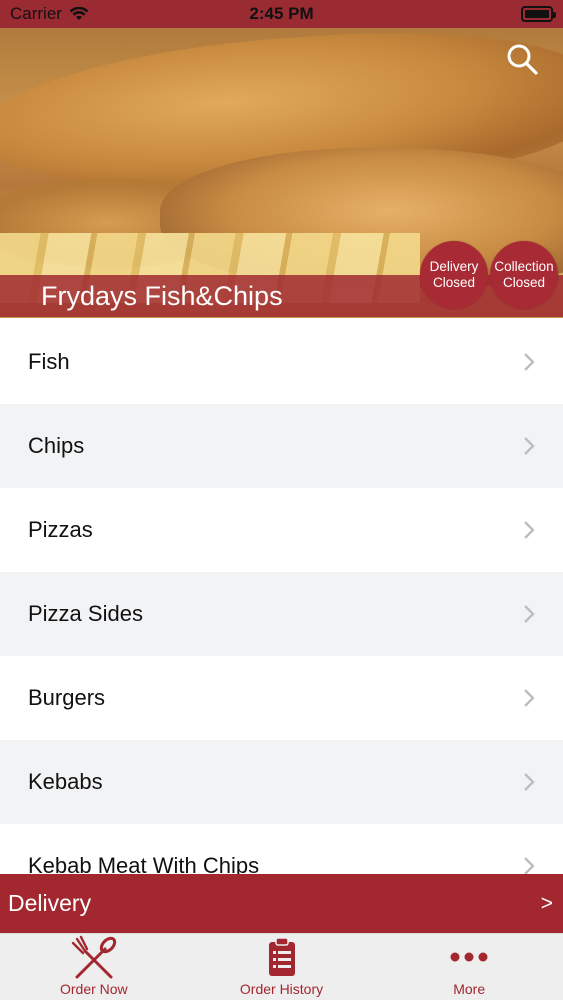 Image resolution: width=563 pixels, height=1000 pixels. What do you see at coordinates (79, 13) in the screenshot?
I see `wifi-icon` at bounding box center [79, 13].